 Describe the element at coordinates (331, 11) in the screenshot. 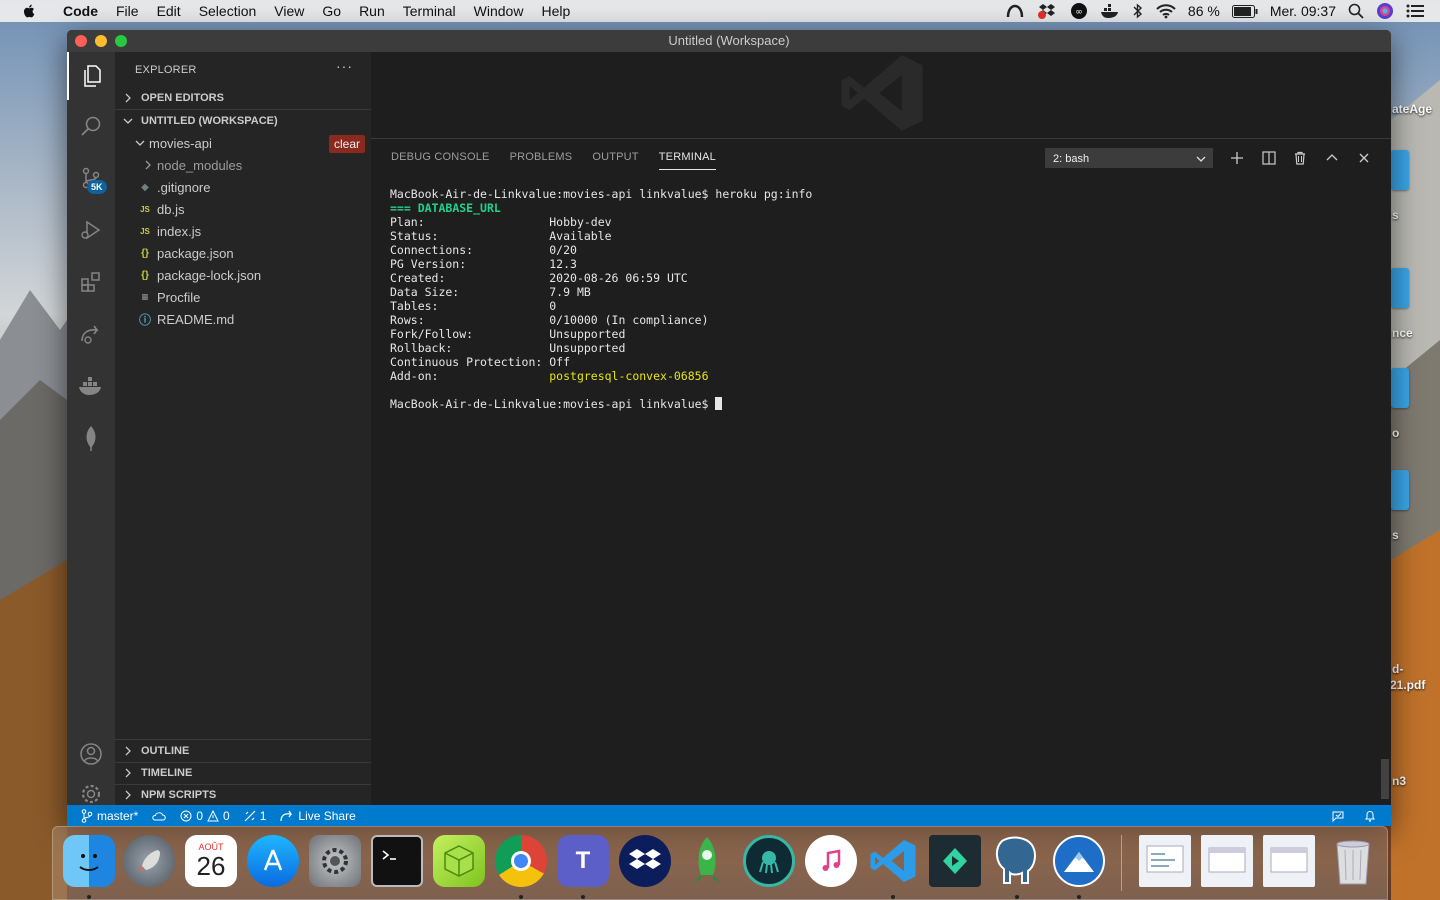

I see `menu-go: Go` at that location.